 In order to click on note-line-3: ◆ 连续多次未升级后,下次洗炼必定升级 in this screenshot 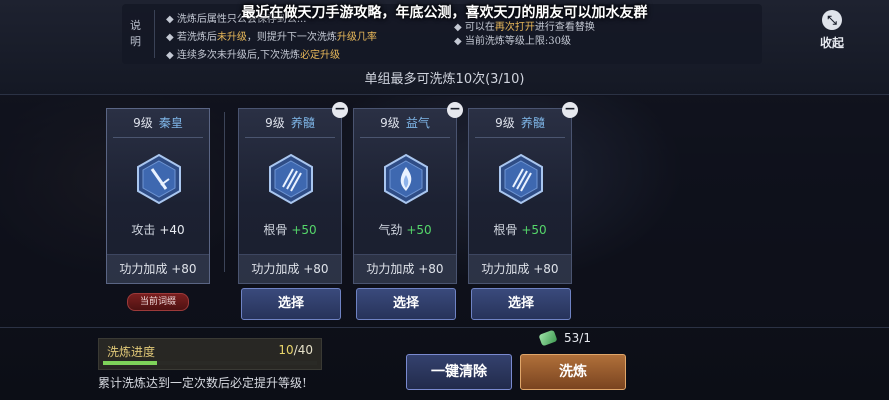, I will do `click(253, 55)`.